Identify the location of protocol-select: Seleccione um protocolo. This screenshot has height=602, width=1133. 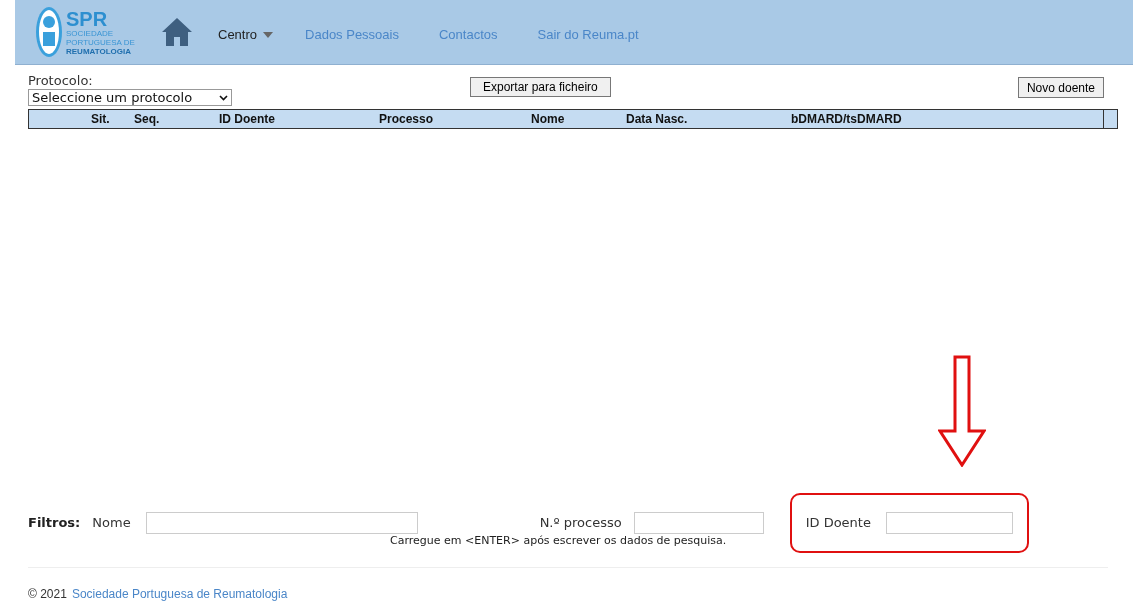
(130, 97).